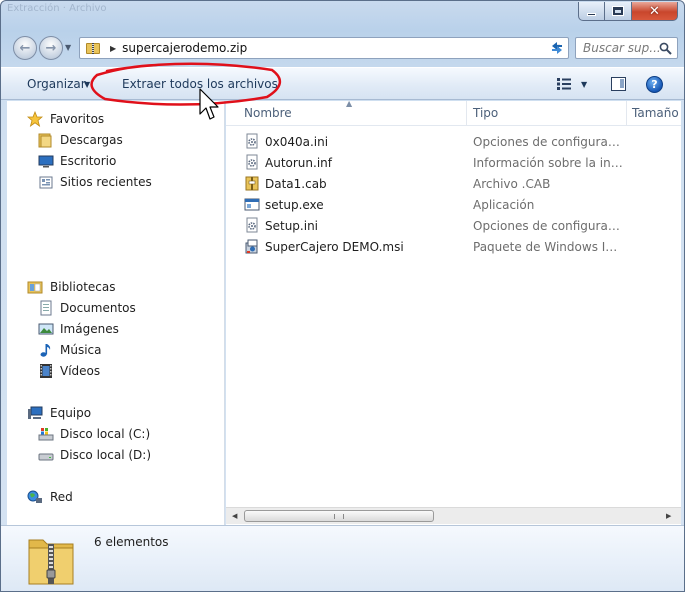  What do you see at coordinates (184, 48) in the screenshot?
I see `address-path: supercajerodemo.zip` at bounding box center [184, 48].